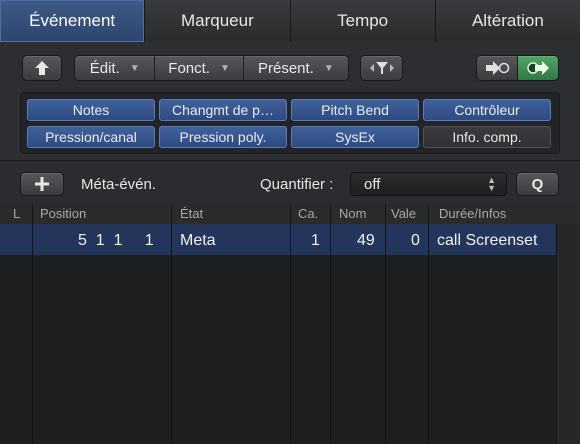 This screenshot has height=444, width=580. Describe the element at coordinates (308, 213) in the screenshot. I see `column-header-channel: Ca.` at that location.